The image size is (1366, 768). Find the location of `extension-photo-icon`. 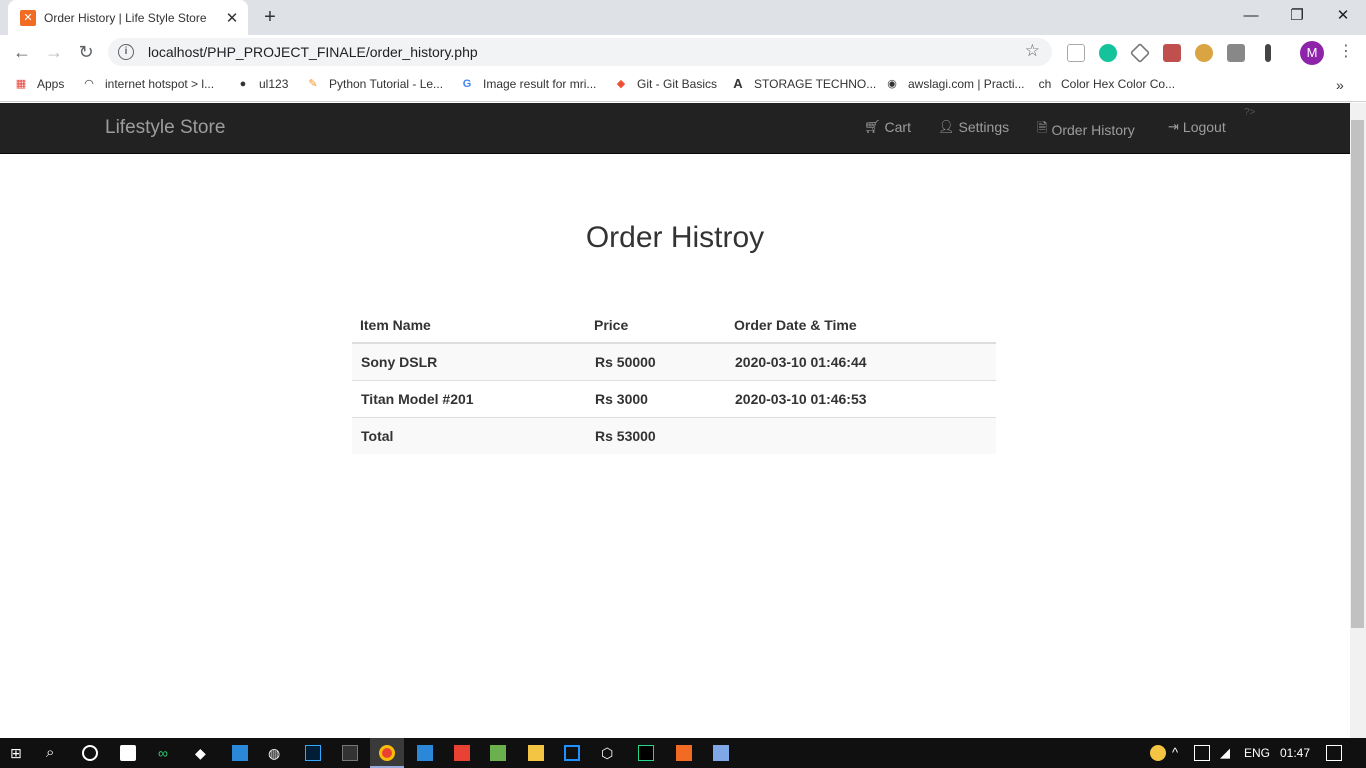

extension-photo-icon is located at coordinates (1236, 53).